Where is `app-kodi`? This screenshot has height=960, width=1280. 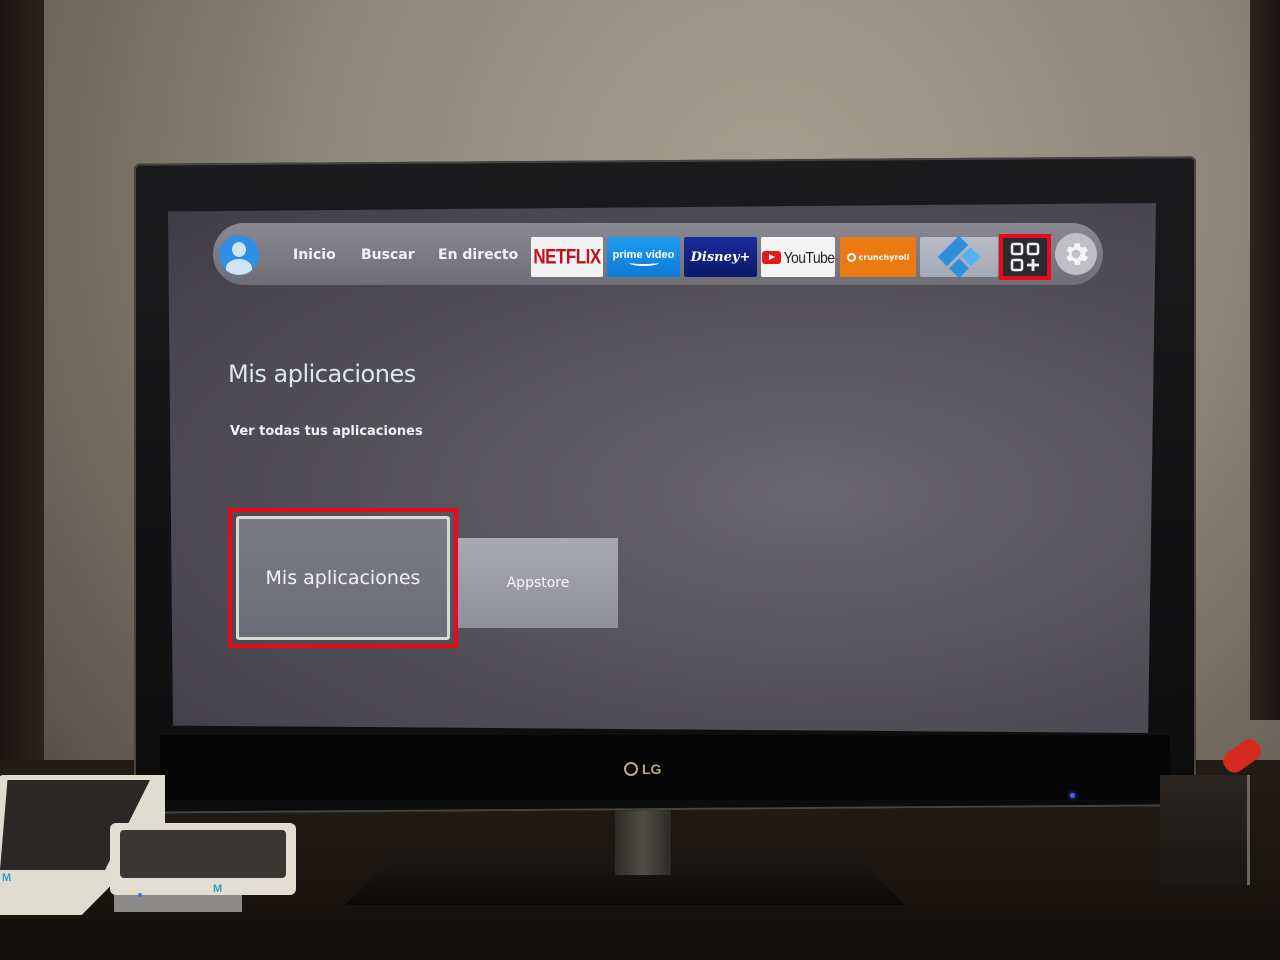
app-kodi is located at coordinates (959, 257).